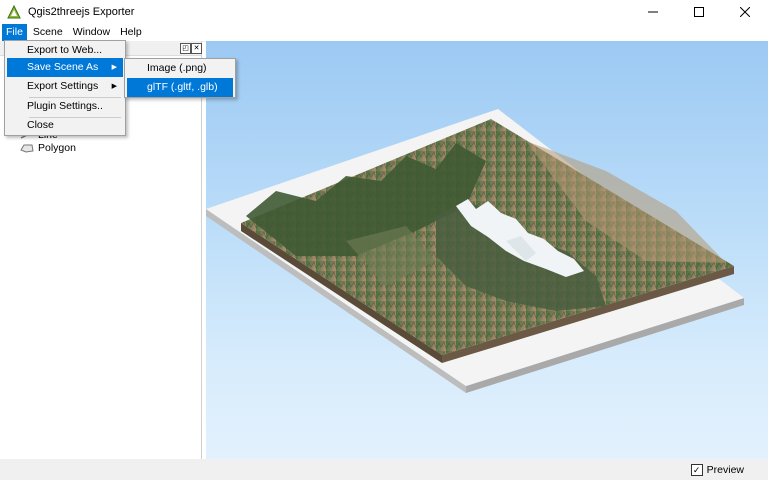 The height and width of the screenshot is (480, 768). I want to click on menu-scene: Scene, so click(48, 32).